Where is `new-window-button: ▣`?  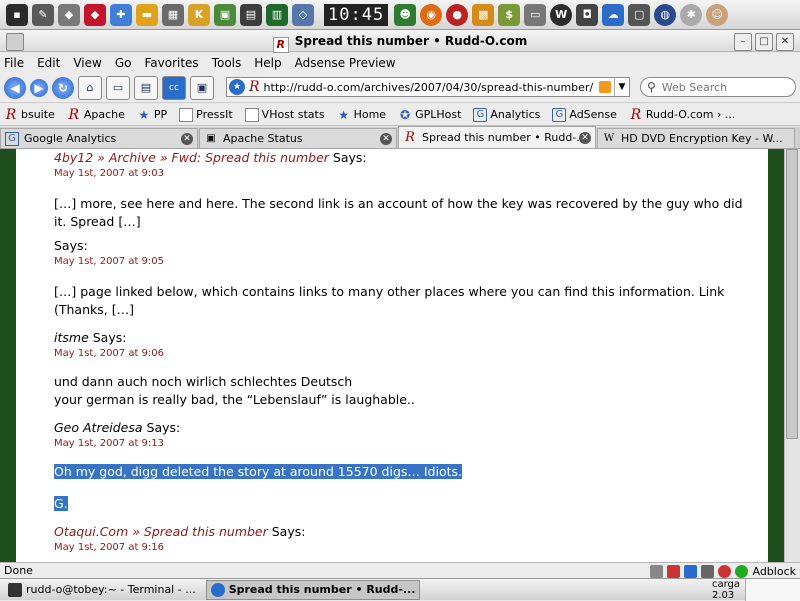 new-window-button: ▣ is located at coordinates (202, 87).